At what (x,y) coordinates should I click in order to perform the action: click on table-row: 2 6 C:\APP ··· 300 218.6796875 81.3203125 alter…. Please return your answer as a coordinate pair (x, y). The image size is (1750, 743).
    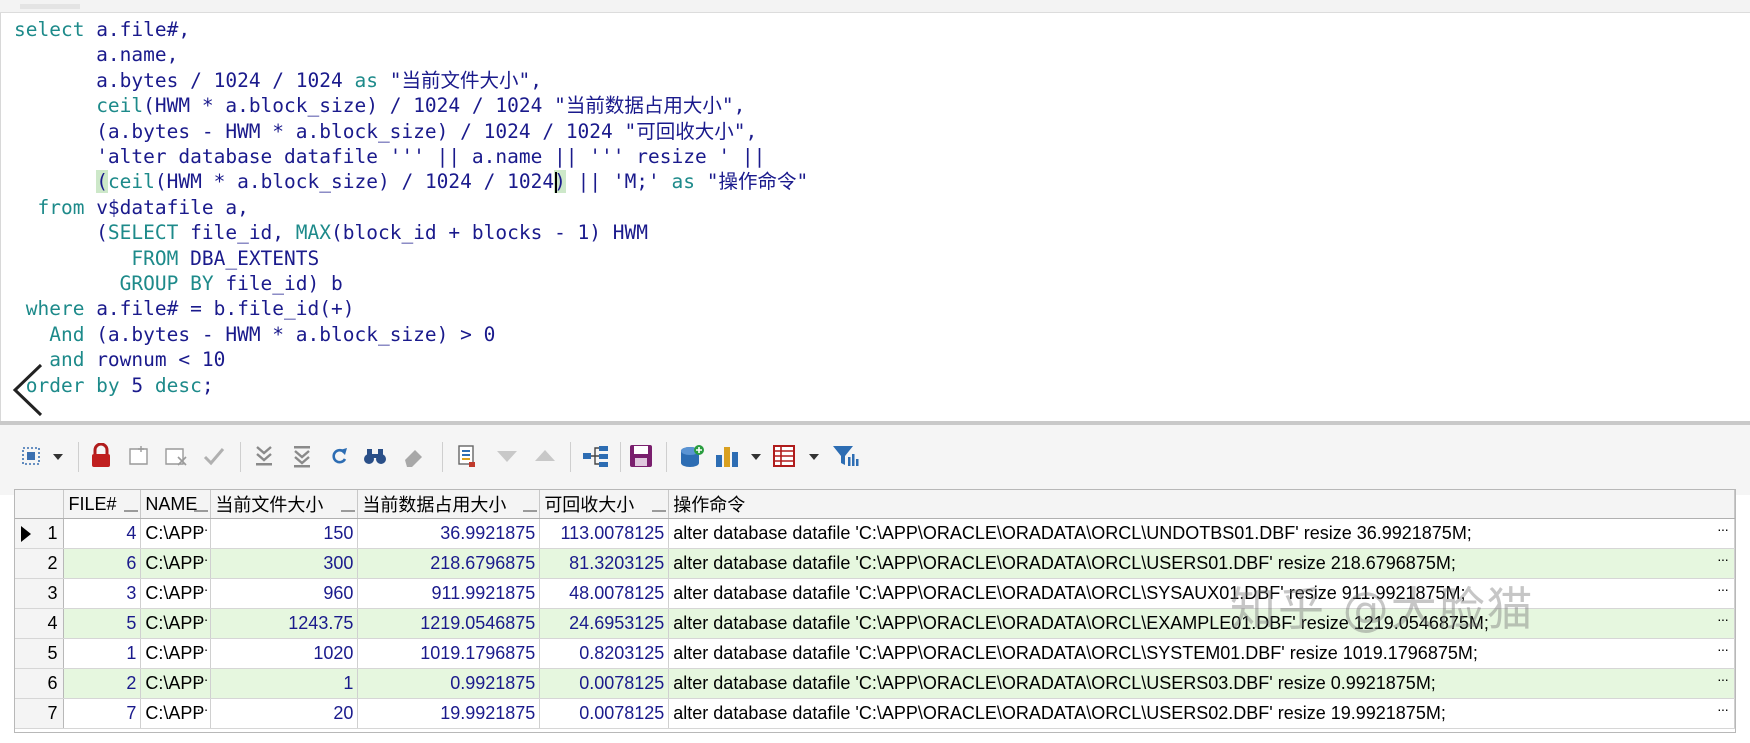
    Looking at the image, I should click on (875, 563).